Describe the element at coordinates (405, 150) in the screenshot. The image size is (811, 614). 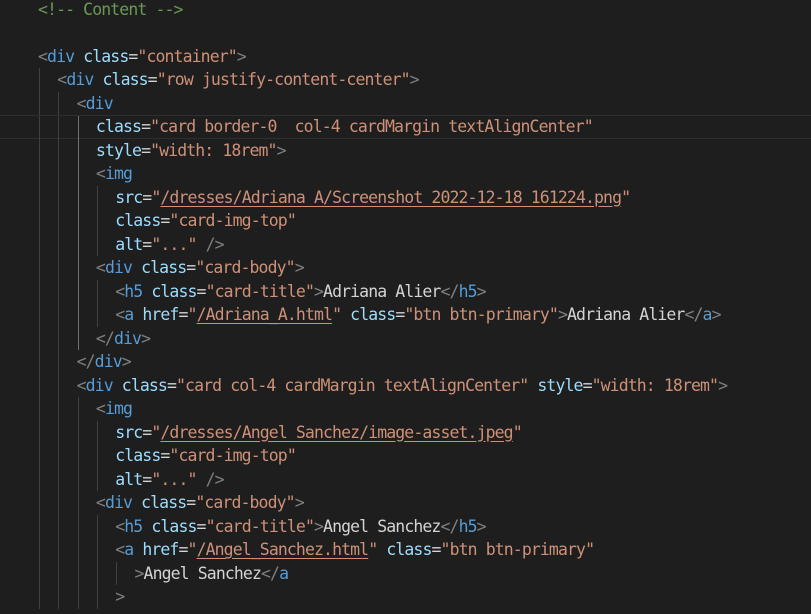
I see `code-line: style="width: 18rem">` at that location.